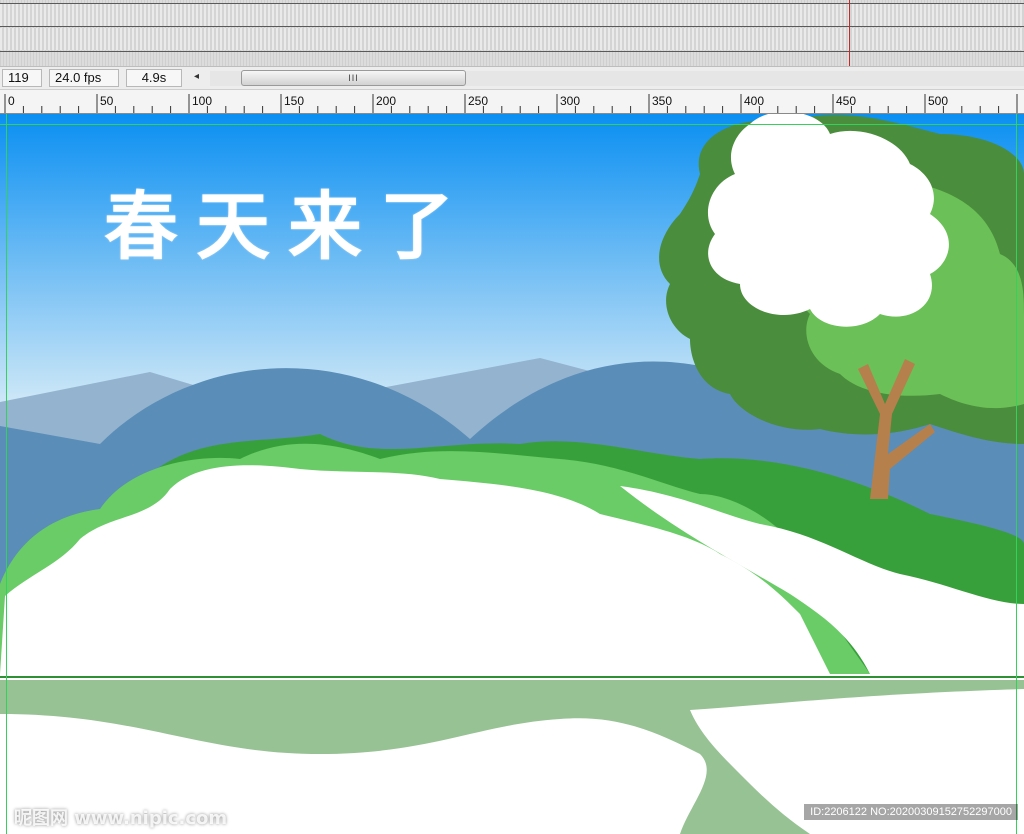 This screenshot has width=1024, height=834. I want to click on timeline-playhead, so click(849, 33).